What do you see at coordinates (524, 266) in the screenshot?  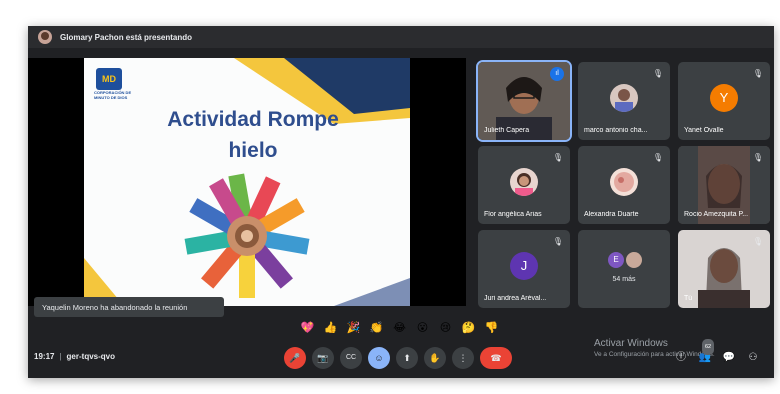 I see `participant-avatar: J` at bounding box center [524, 266].